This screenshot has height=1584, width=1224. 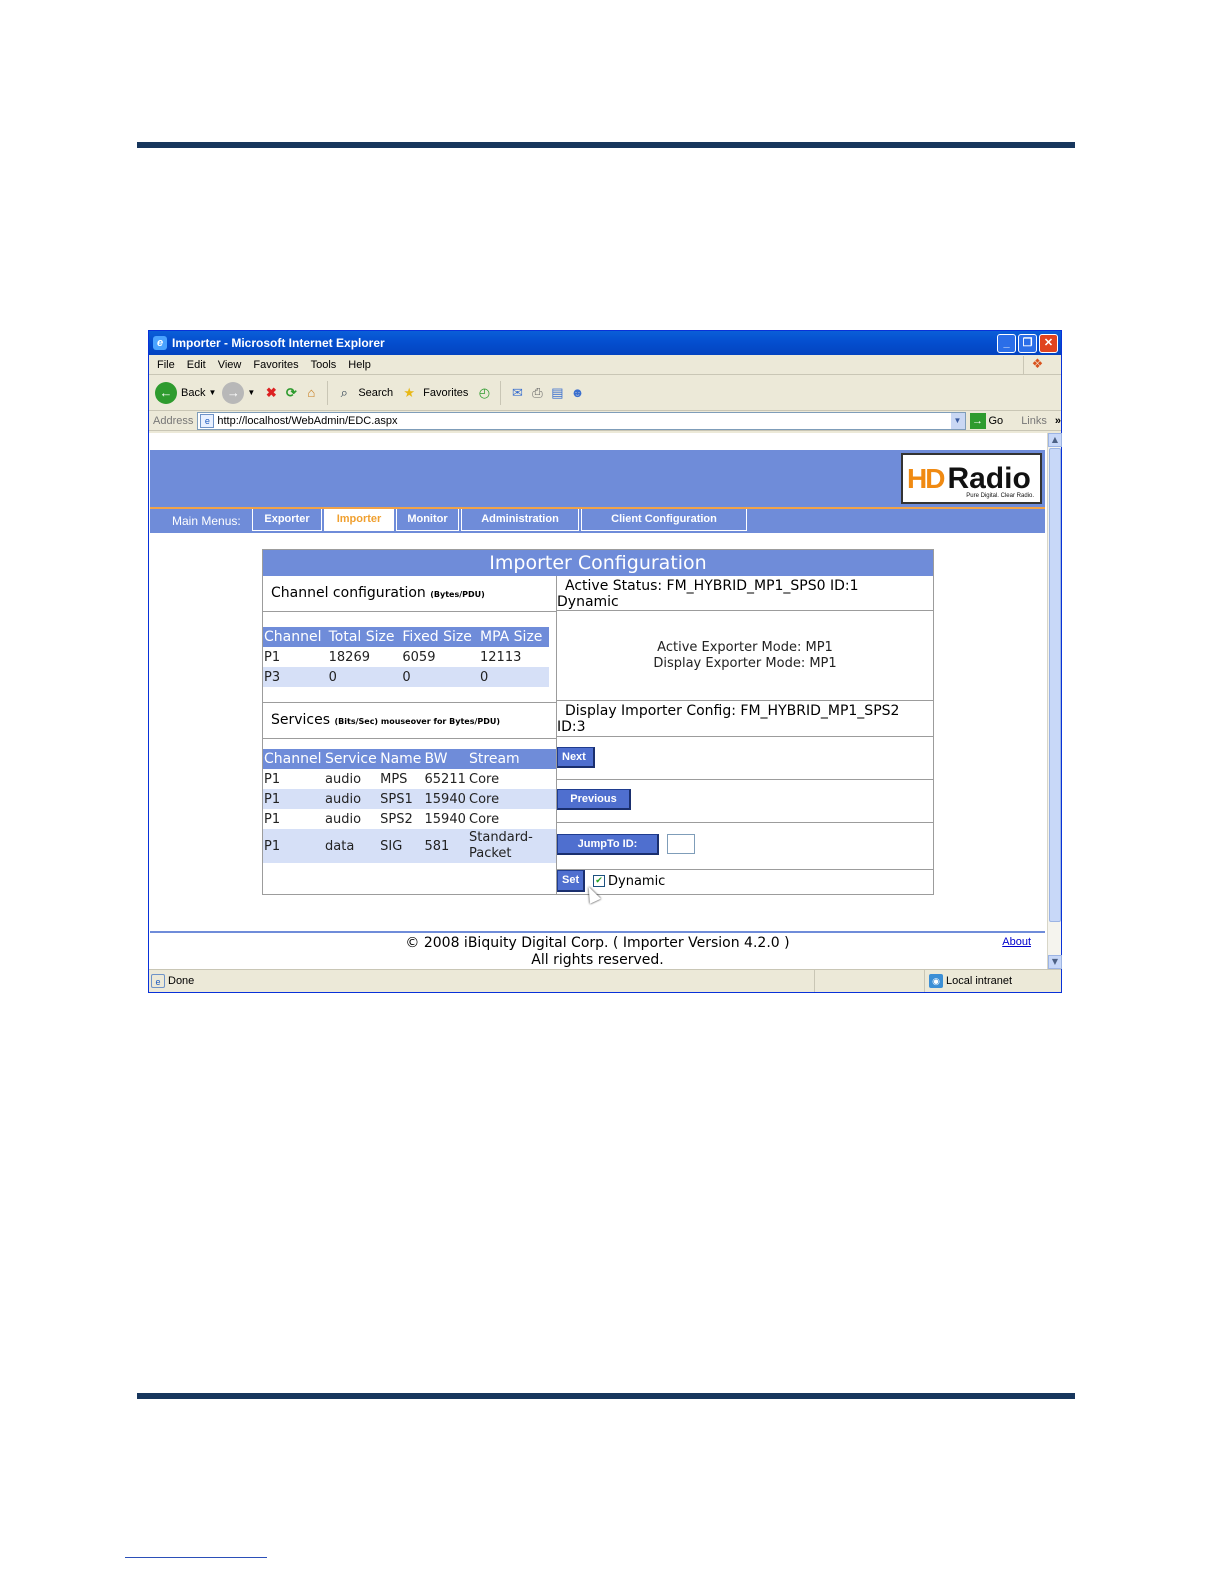 I want to click on cell: P3, so click(x=295, y=677).